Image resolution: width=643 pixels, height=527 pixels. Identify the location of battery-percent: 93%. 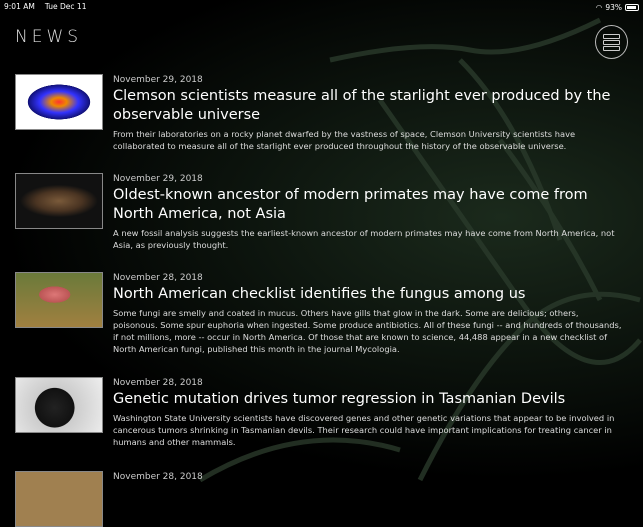
(613, 7).